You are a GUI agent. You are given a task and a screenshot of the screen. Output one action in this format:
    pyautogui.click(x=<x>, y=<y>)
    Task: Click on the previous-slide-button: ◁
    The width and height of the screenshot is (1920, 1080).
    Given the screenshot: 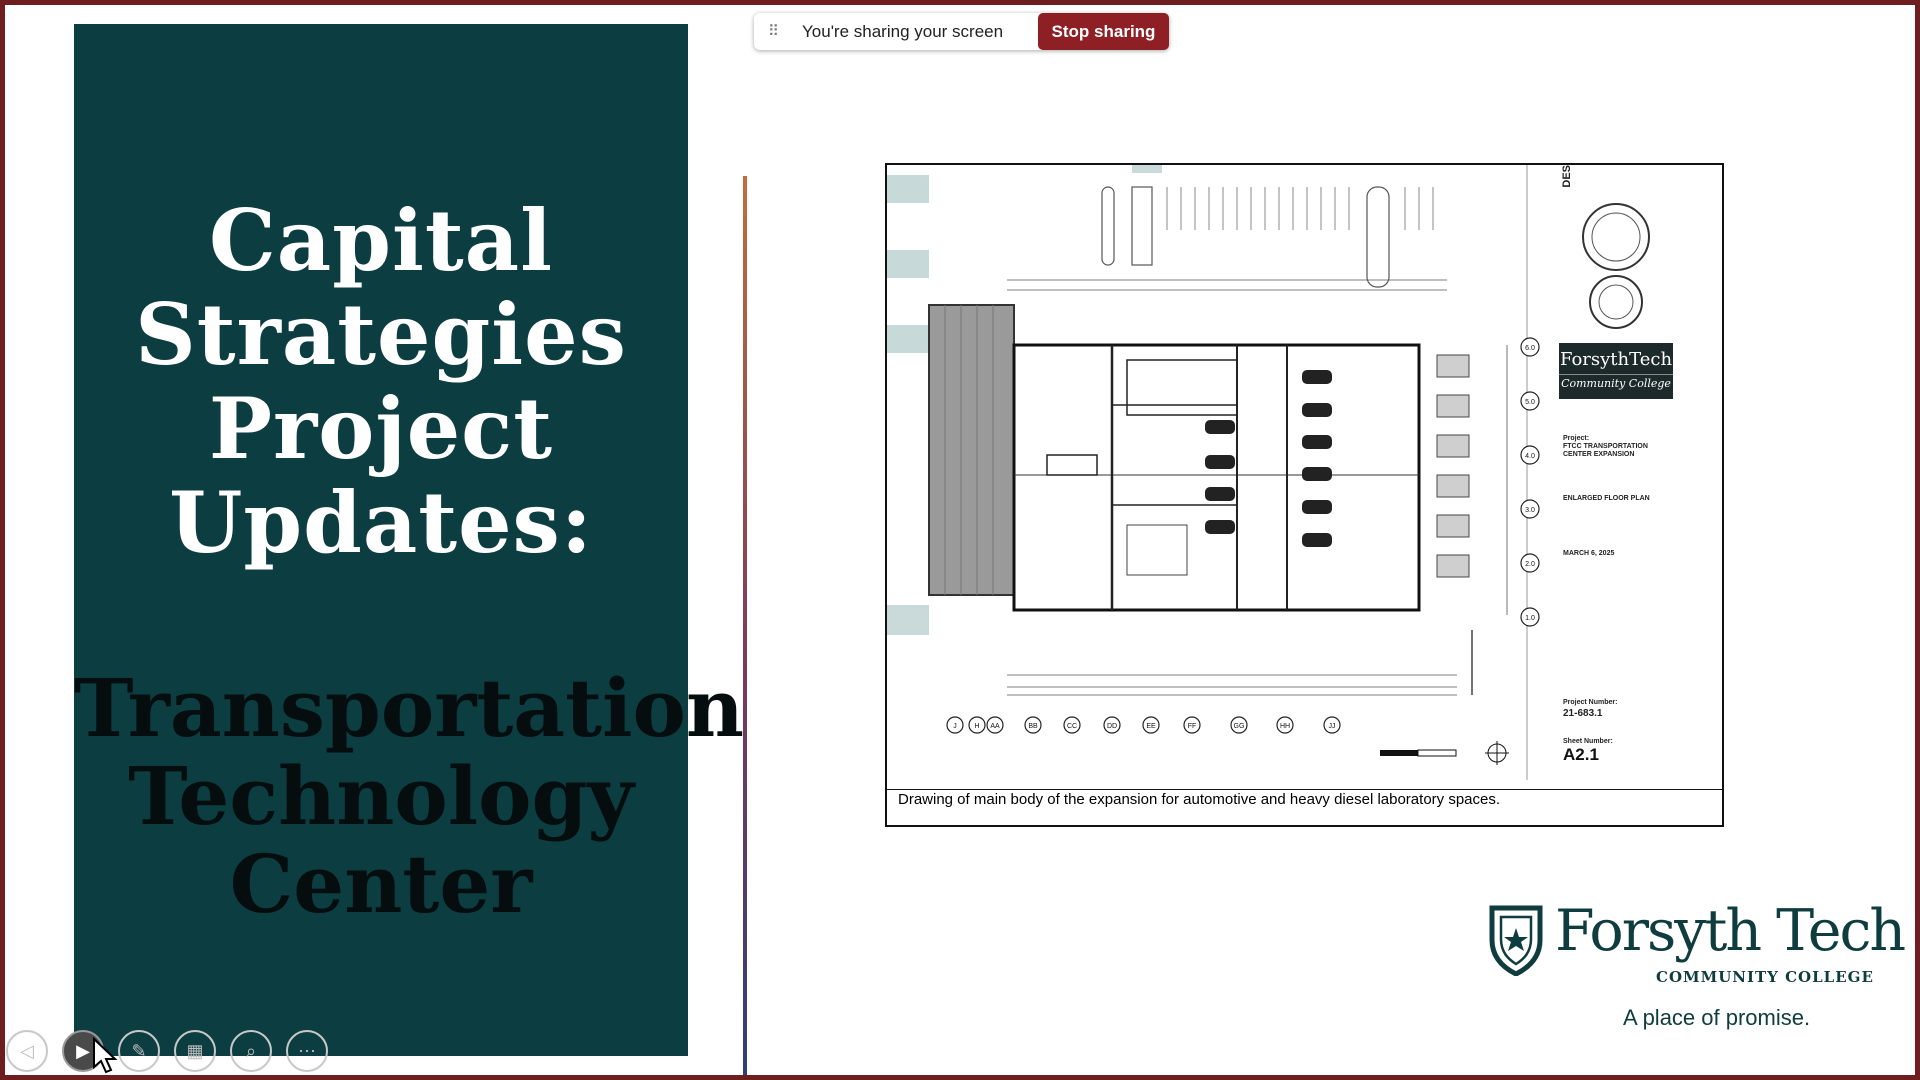 What is the action you would take?
    pyautogui.click(x=27, y=1051)
    